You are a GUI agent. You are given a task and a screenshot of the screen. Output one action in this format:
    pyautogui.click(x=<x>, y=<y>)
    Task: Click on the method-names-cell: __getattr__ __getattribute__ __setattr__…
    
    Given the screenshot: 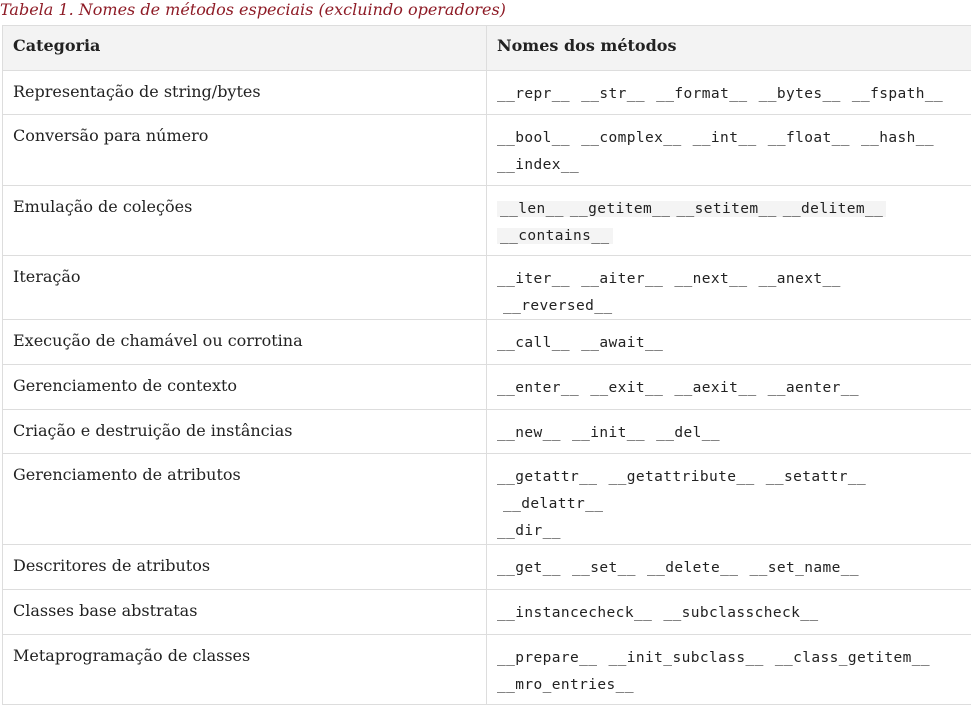 What is the action you would take?
    pyautogui.click(x=729, y=499)
    